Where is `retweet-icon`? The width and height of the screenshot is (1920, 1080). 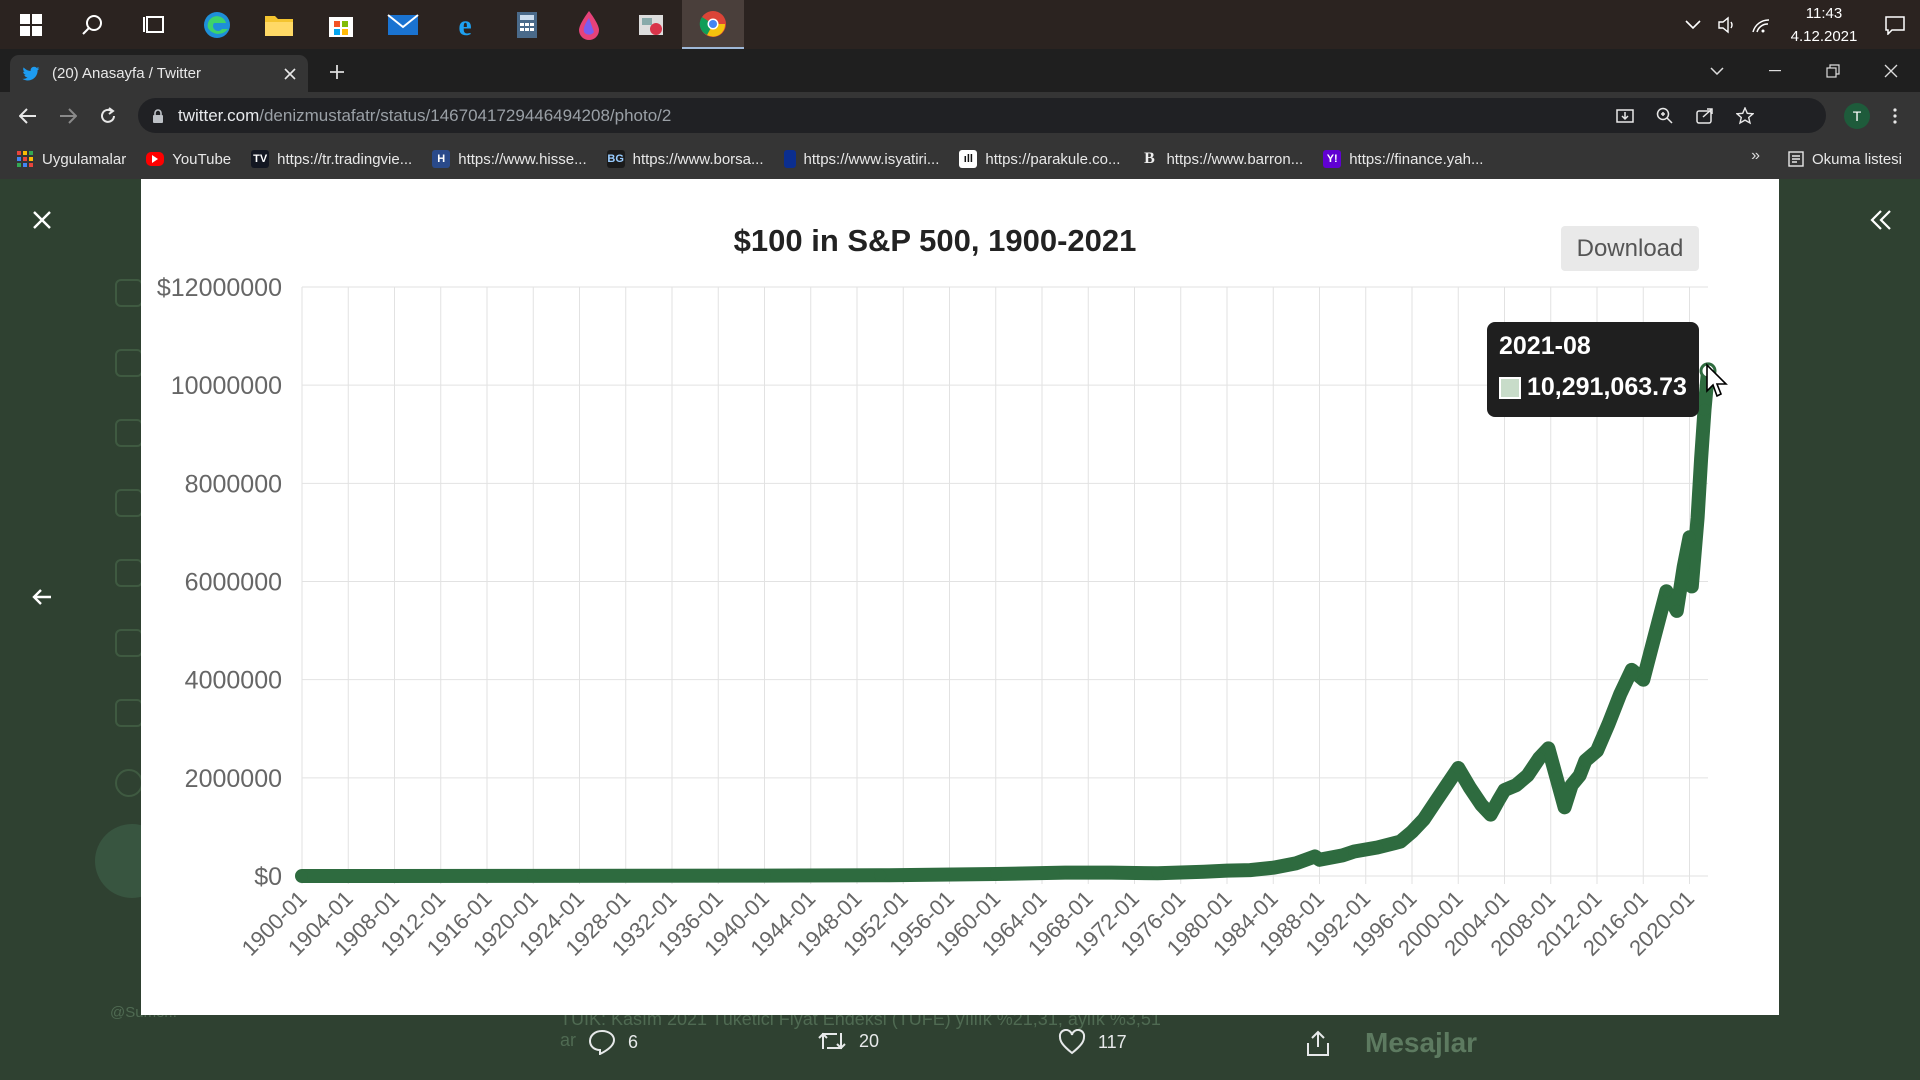
retweet-icon is located at coordinates (832, 1041).